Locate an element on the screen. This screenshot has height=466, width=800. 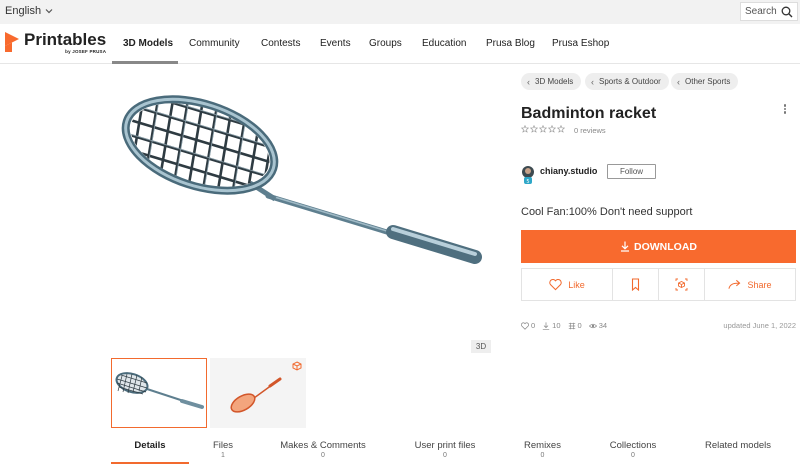
likes-stat: 0 is located at coordinates (528, 325).